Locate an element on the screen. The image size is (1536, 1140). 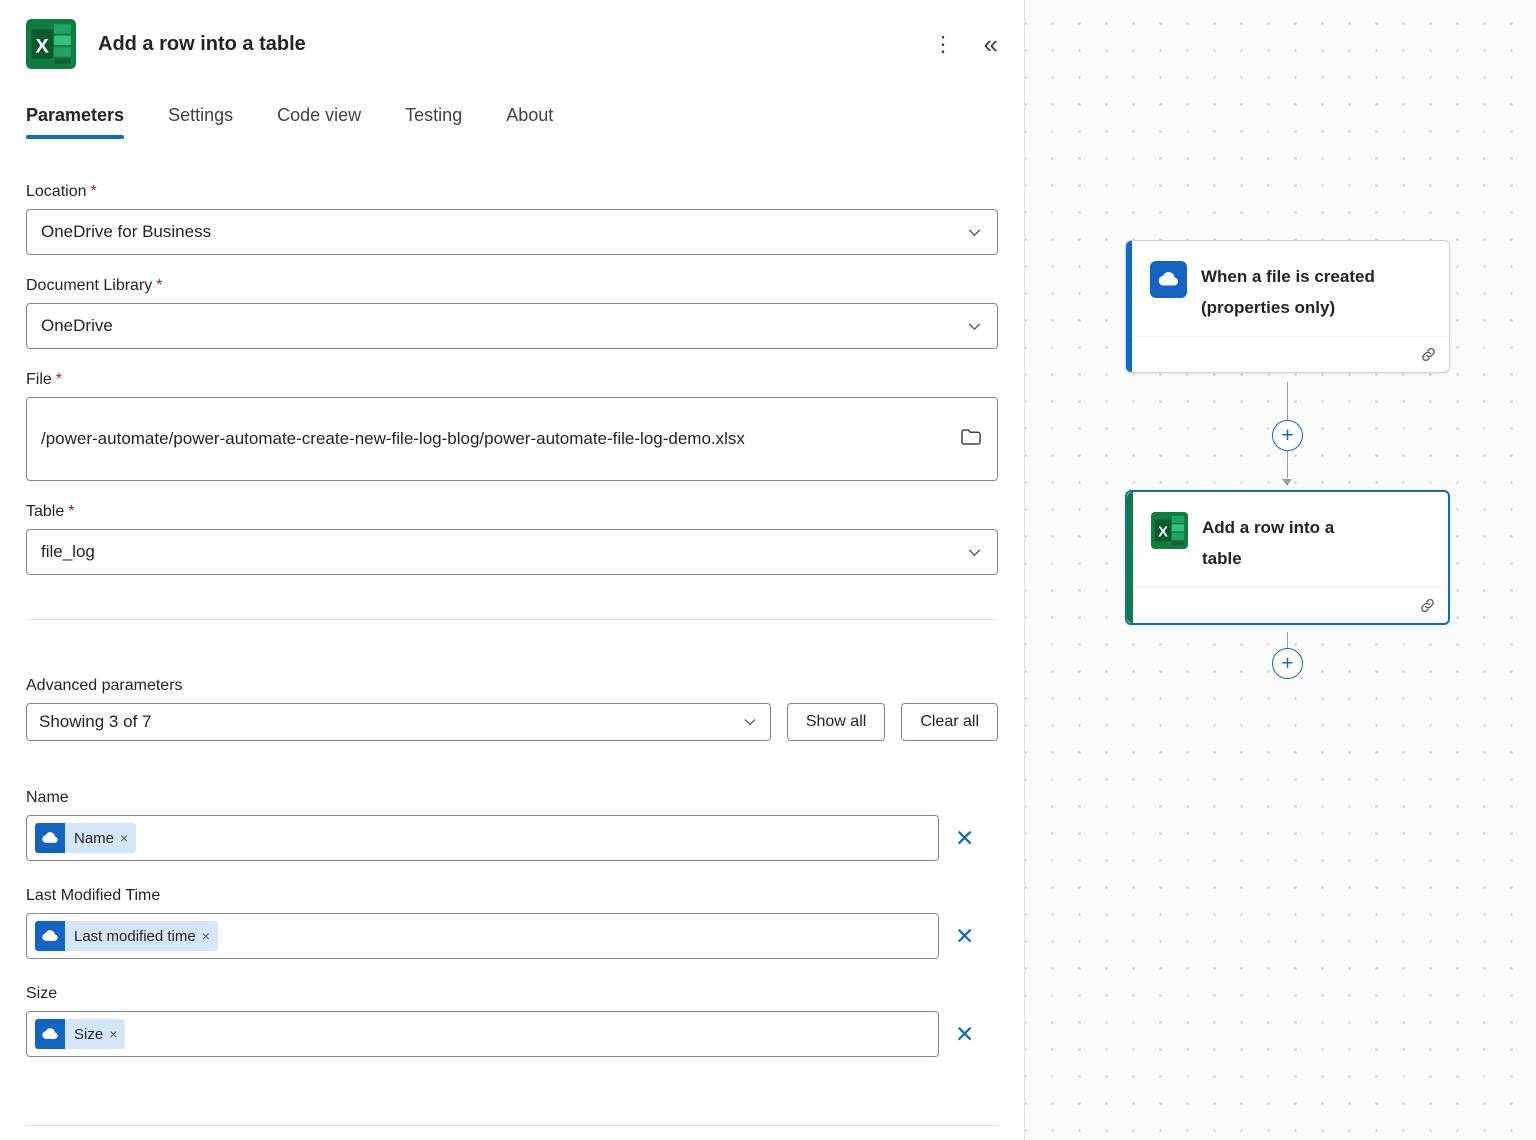
pill-label: Size is located at coordinates (89, 1034).